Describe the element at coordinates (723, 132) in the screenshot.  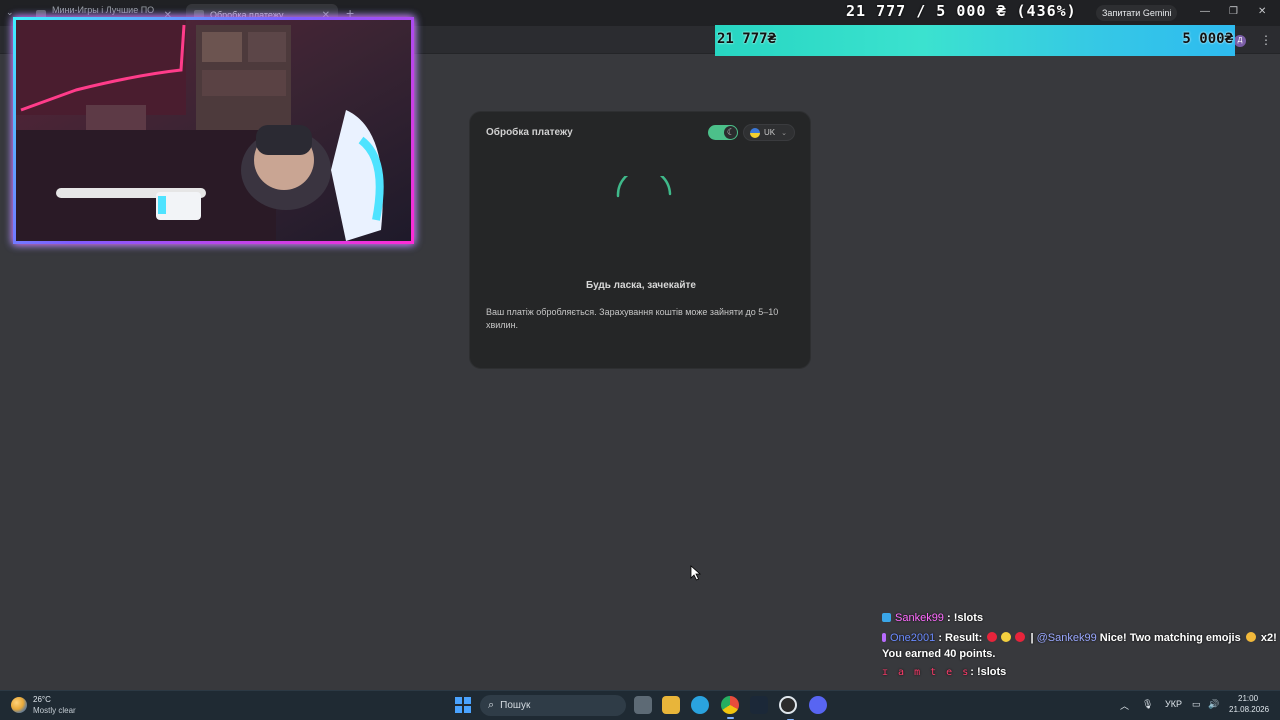
I see `theme-toggle: ☾` at that location.